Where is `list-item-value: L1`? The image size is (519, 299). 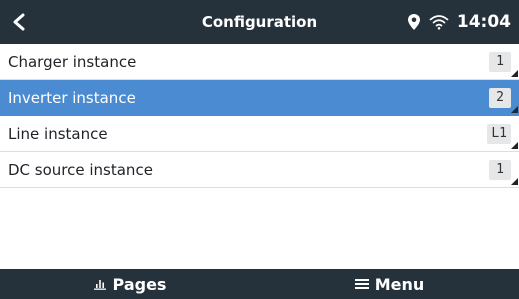 list-item-value: L1 is located at coordinates (499, 134).